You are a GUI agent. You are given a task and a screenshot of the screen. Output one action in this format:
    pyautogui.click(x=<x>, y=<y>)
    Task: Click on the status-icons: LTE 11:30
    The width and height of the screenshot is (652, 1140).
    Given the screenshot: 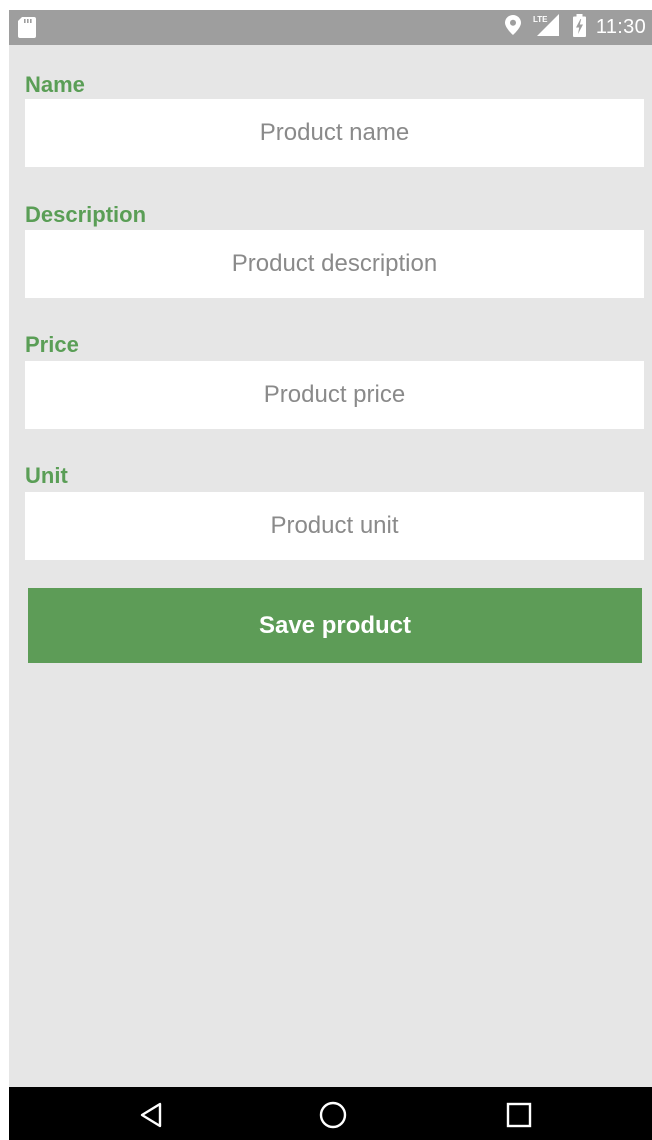 What is the action you would take?
    pyautogui.click(x=575, y=27)
    